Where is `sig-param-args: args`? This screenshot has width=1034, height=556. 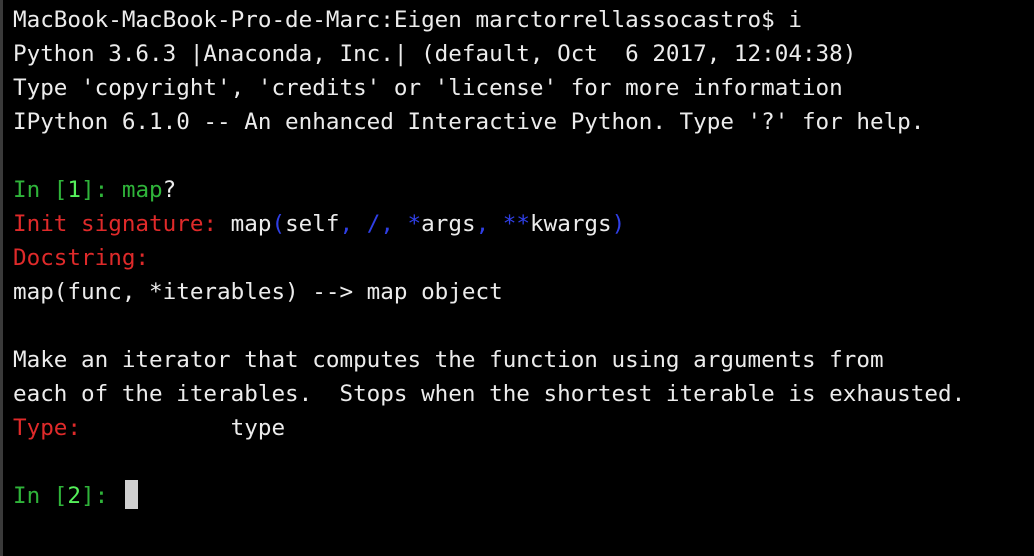 sig-param-args: args is located at coordinates (448, 224).